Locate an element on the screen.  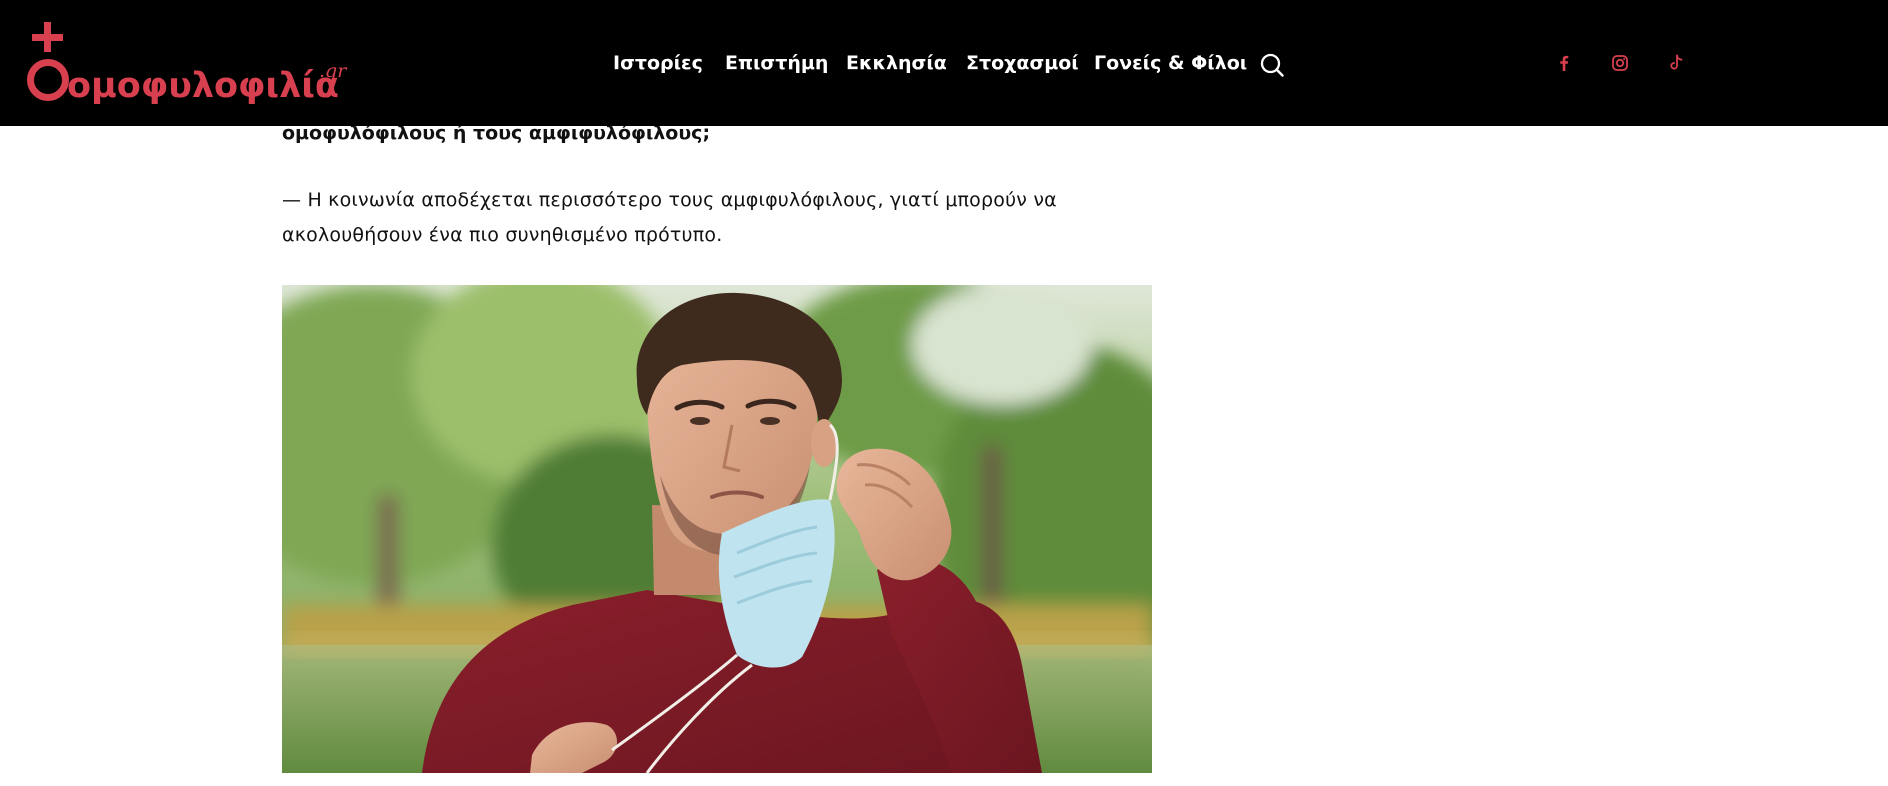
search-icon-graphic is located at coordinates (1272, 65).